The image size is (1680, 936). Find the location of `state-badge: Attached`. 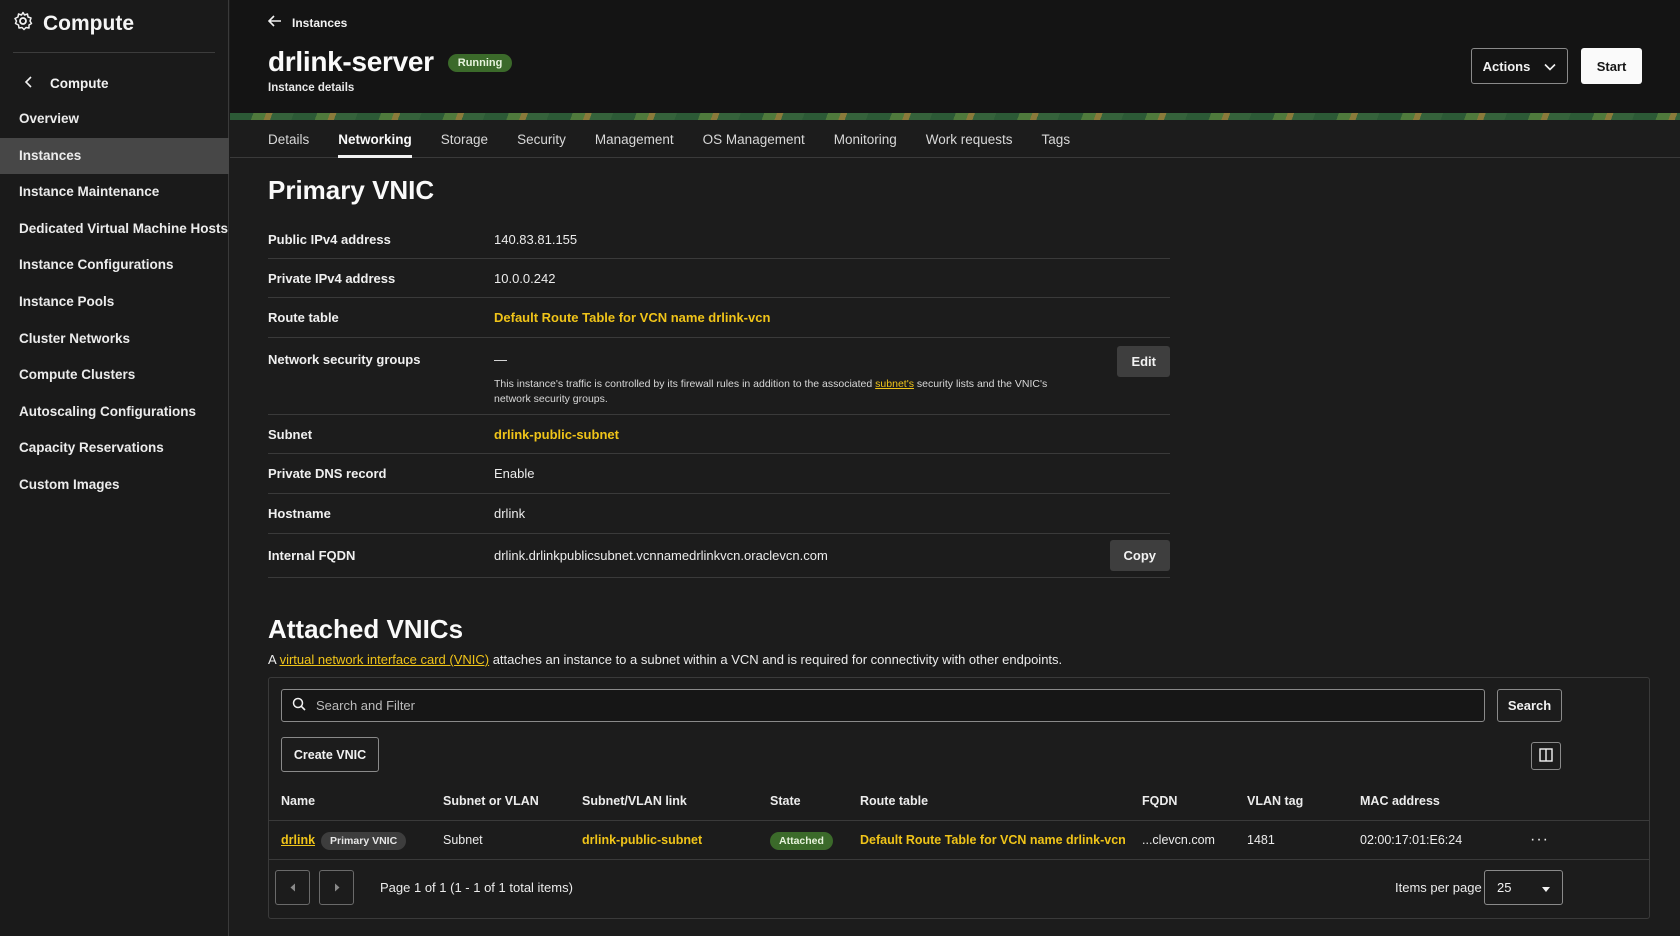

state-badge: Attached is located at coordinates (801, 840).